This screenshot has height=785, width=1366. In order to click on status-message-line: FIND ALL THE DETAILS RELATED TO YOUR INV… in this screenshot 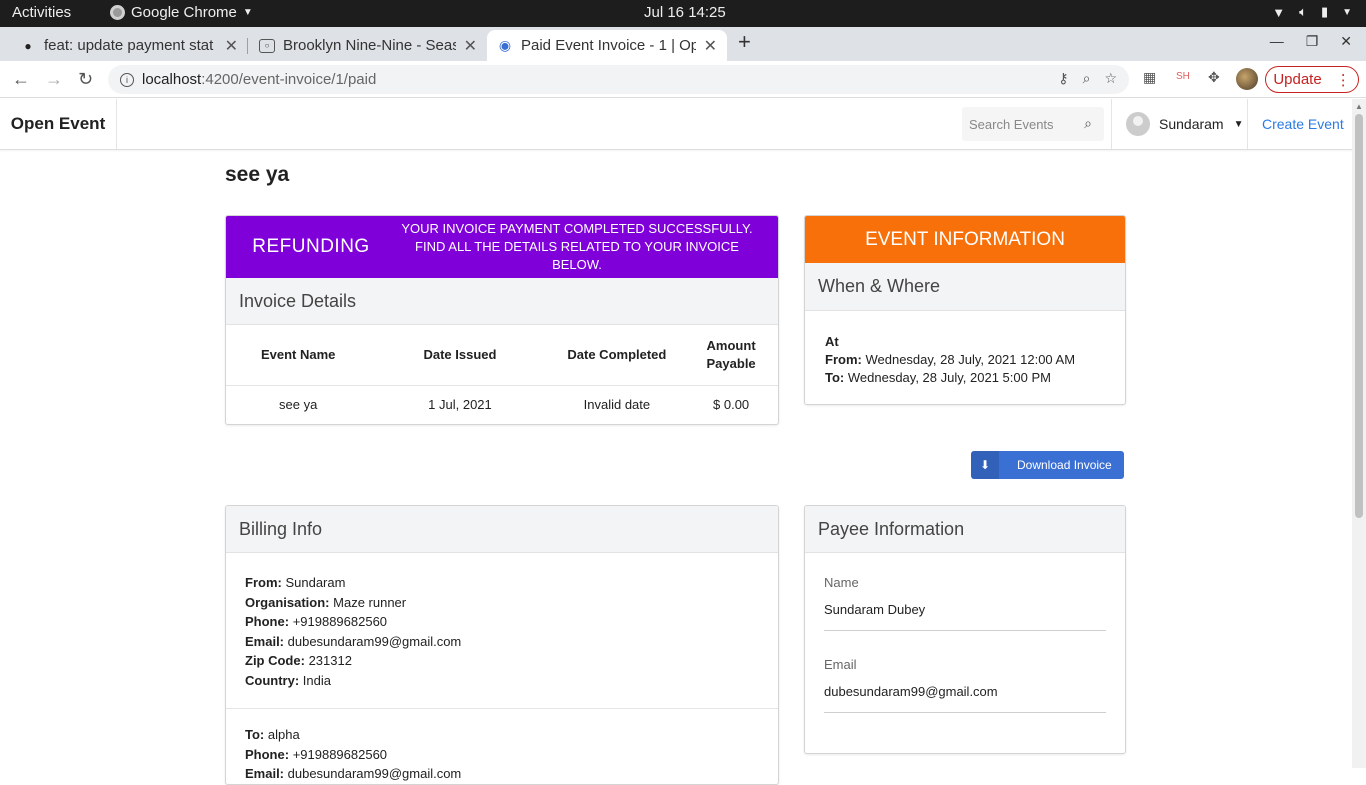, I will do `click(577, 255)`.